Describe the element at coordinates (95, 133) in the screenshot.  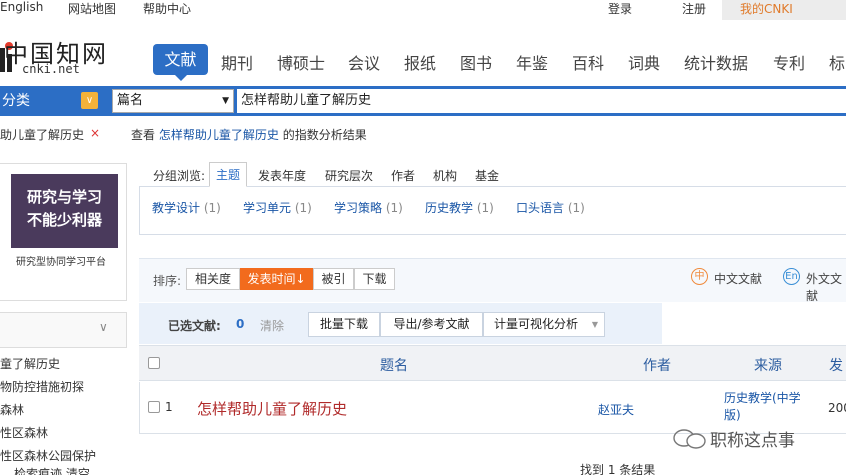
I see `close-icon: ×` at that location.